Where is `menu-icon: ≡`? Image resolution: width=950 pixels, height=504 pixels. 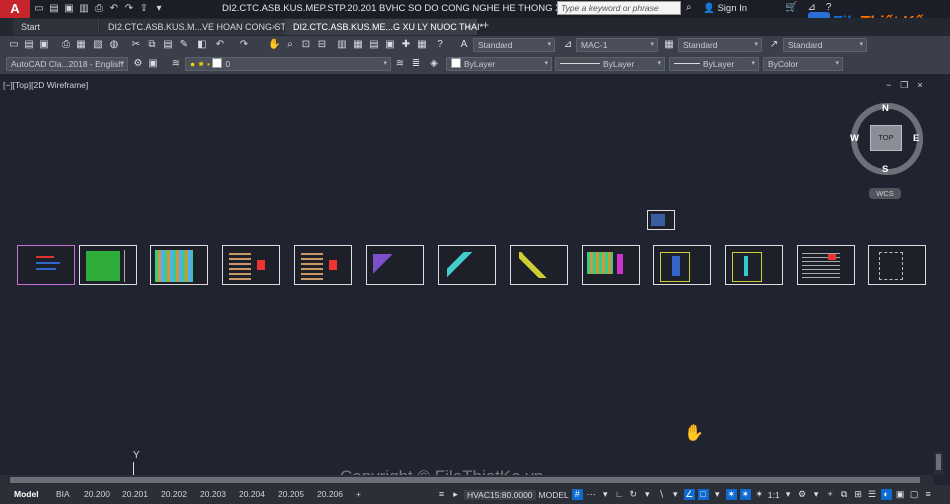 menu-icon: ≡ is located at coordinates (441, 494).